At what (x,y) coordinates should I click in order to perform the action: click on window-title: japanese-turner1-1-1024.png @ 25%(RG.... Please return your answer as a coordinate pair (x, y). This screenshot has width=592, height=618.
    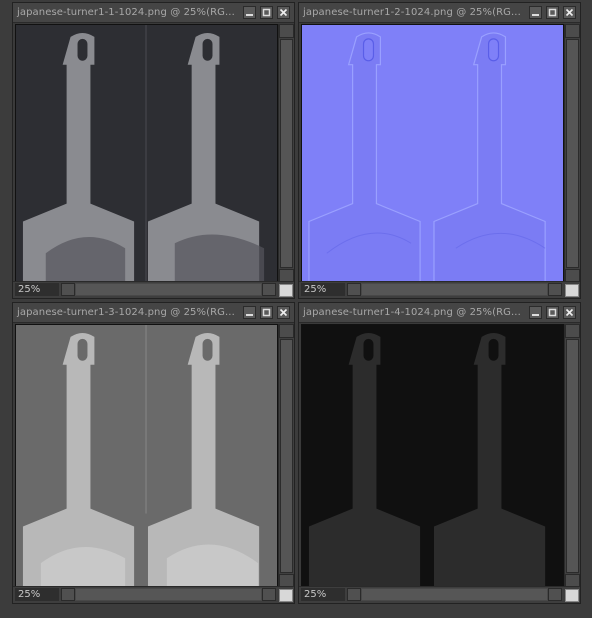
    Looking at the image, I should click on (126, 12).